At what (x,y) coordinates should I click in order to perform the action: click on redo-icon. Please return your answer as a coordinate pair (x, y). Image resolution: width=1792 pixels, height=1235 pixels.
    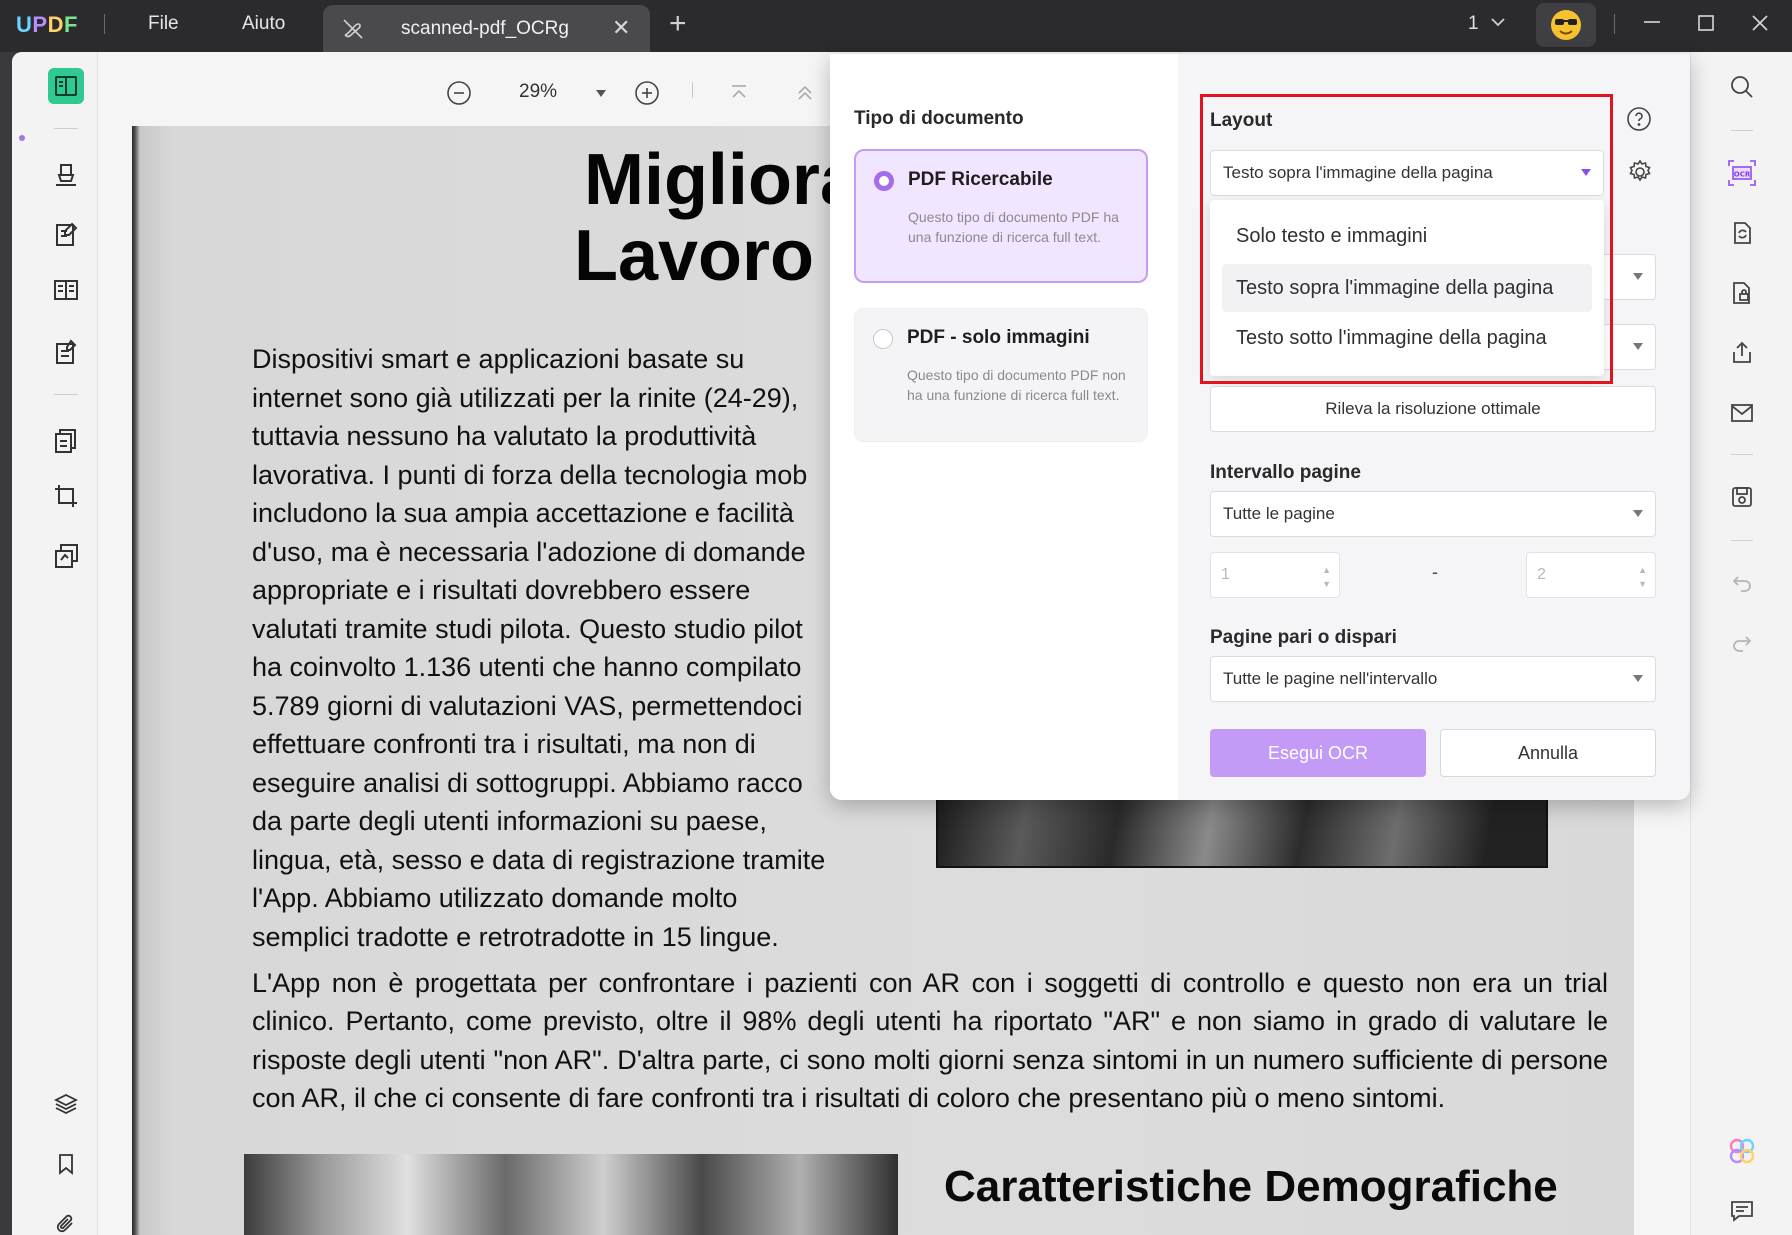
    Looking at the image, I should click on (1742, 643).